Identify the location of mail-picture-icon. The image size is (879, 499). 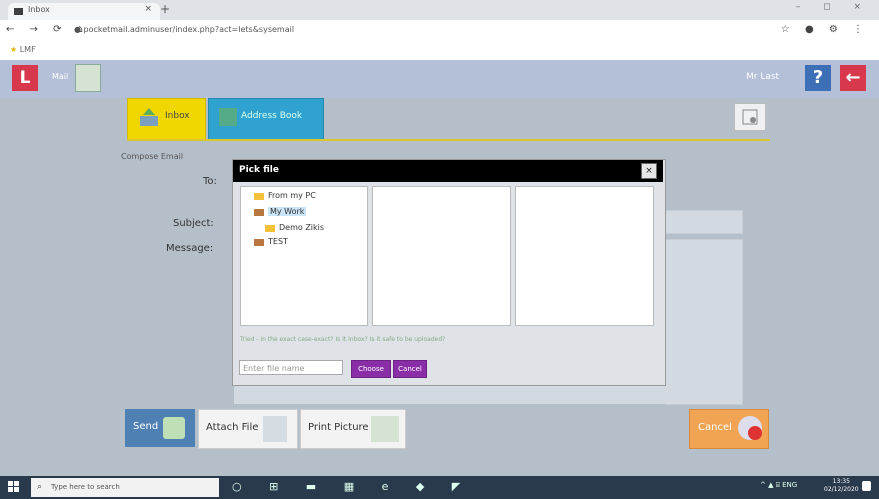
(88, 78).